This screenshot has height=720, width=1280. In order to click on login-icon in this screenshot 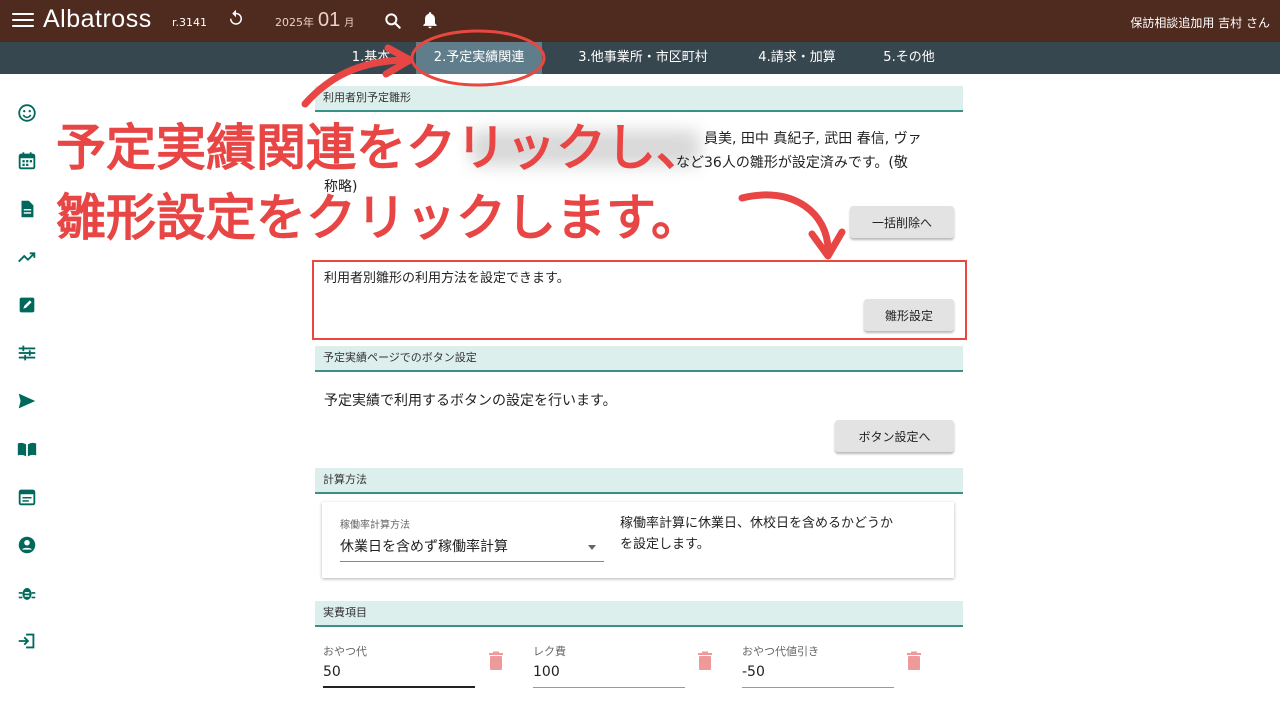, I will do `click(27, 641)`.